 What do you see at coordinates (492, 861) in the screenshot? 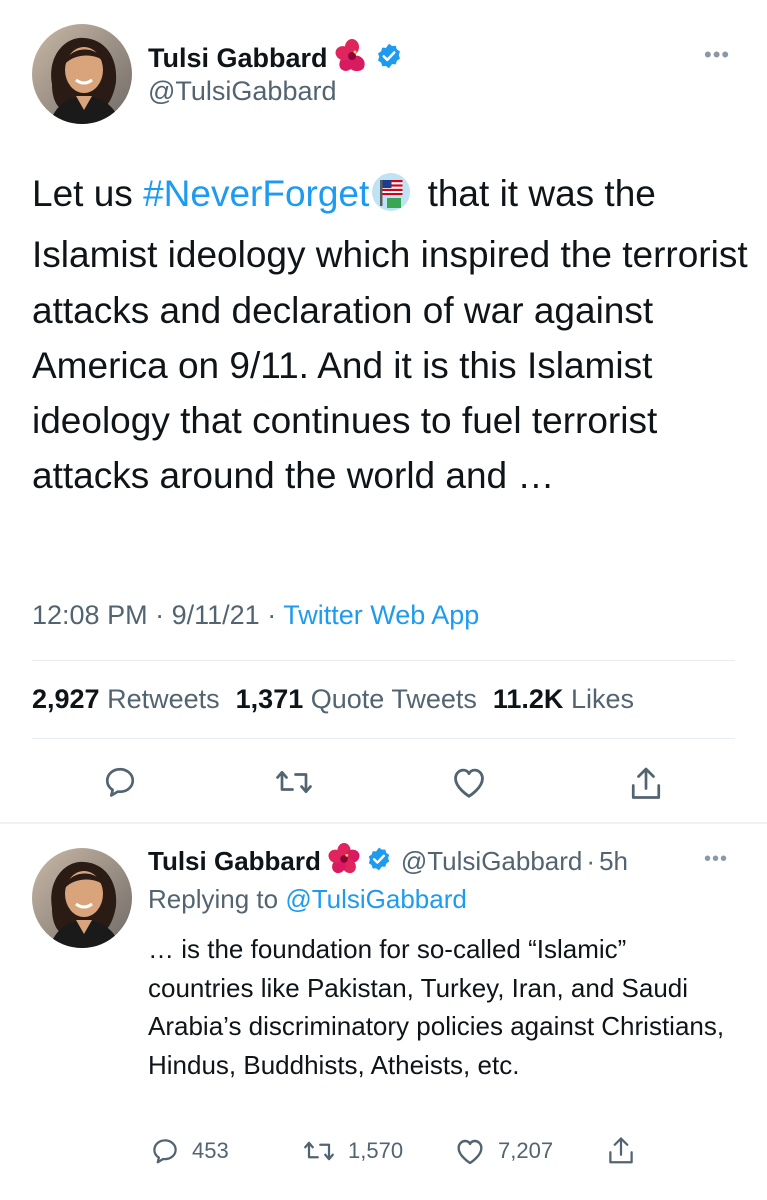
I see `reply-author-handle: @TulsiGabbard` at bounding box center [492, 861].